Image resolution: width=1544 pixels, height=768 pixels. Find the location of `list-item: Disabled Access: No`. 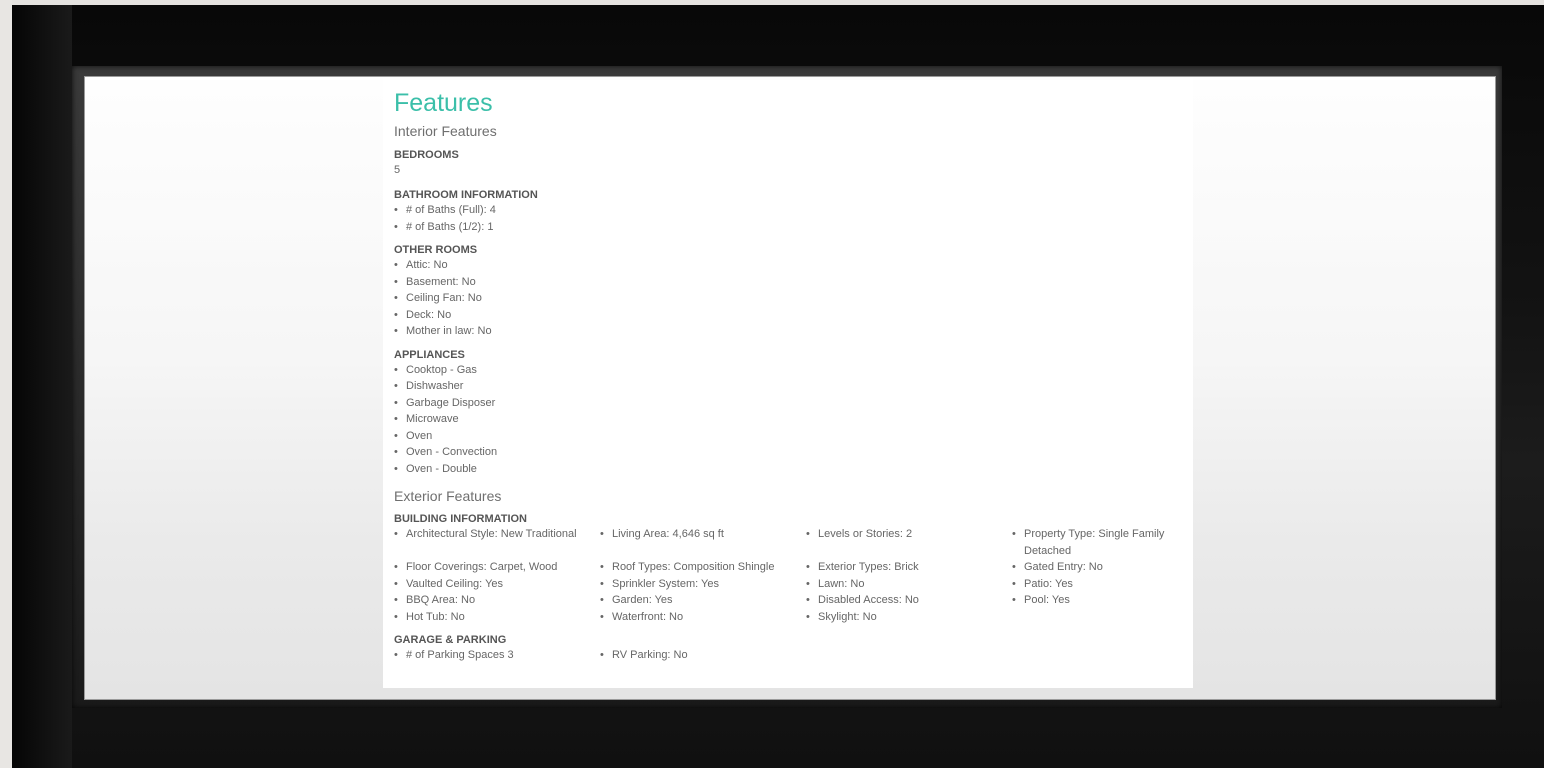

list-item: Disabled Access: No is located at coordinates (909, 600).